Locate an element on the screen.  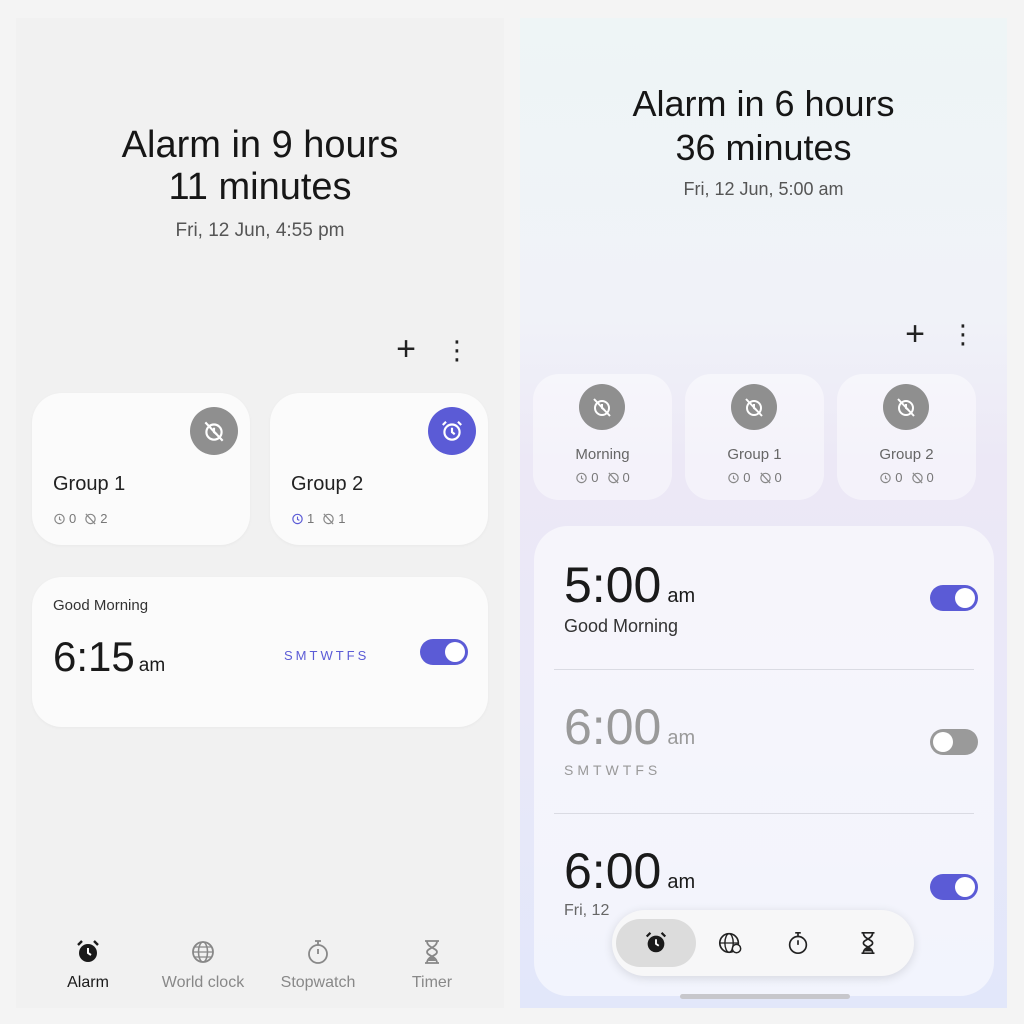
toggle-knob is located at coordinates (455, 652).